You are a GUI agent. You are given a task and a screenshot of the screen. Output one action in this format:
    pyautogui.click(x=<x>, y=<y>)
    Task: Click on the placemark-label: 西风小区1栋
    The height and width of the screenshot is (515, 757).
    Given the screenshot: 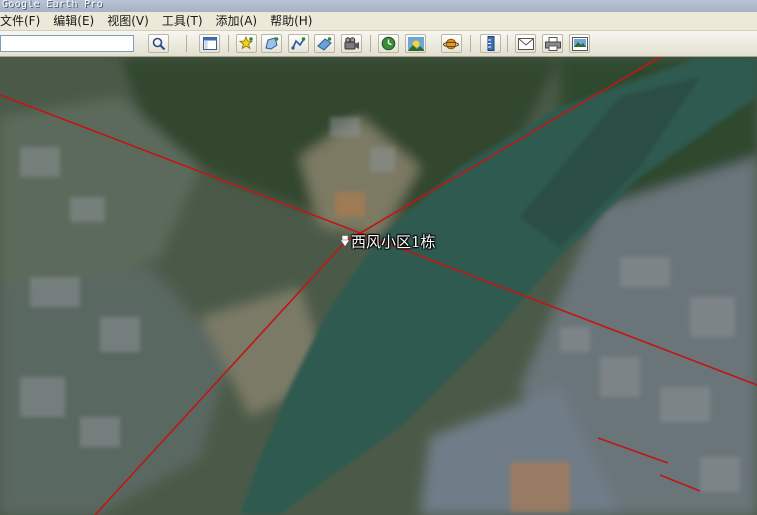 What is the action you would take?
    pyautogui.click(x=393, y=241)
    